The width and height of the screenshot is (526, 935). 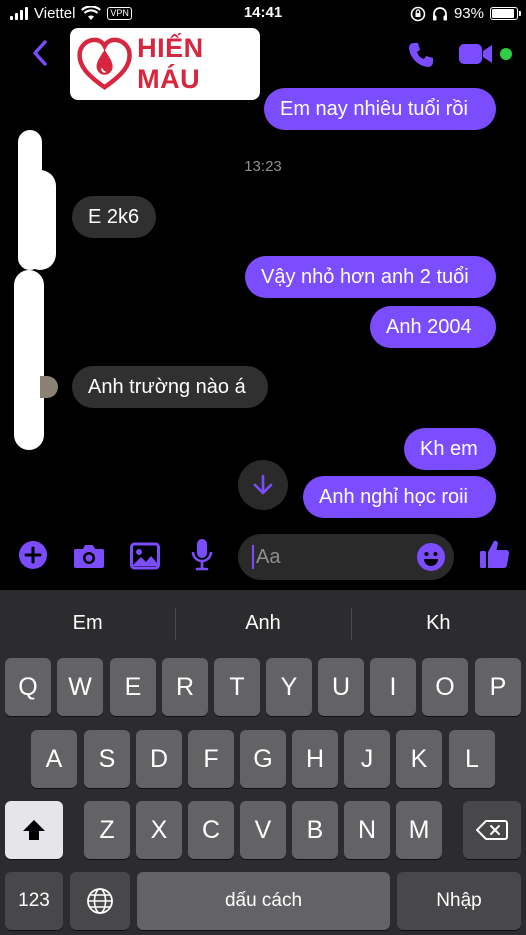 What do you see at coordinates (185, 687) in the screenshot?
I see `key-r: R` at bounding box center [185, 687].